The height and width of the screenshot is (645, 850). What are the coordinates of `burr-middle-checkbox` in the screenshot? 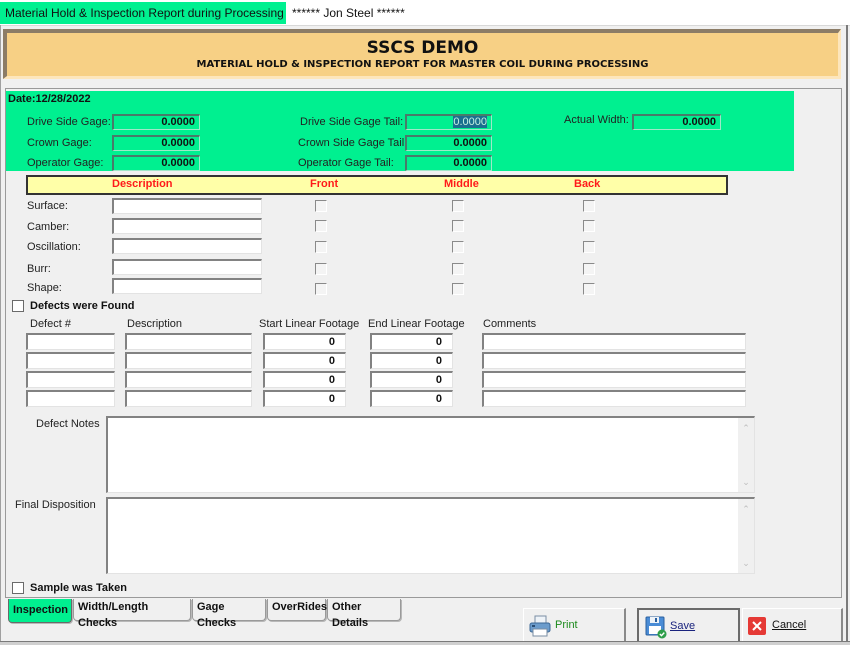 It's located at (458, 269).